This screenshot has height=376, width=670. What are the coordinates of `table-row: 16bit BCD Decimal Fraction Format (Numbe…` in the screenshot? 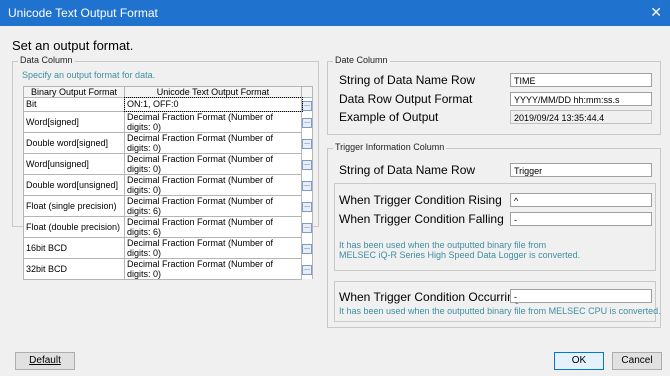 It's located at (168, 247).